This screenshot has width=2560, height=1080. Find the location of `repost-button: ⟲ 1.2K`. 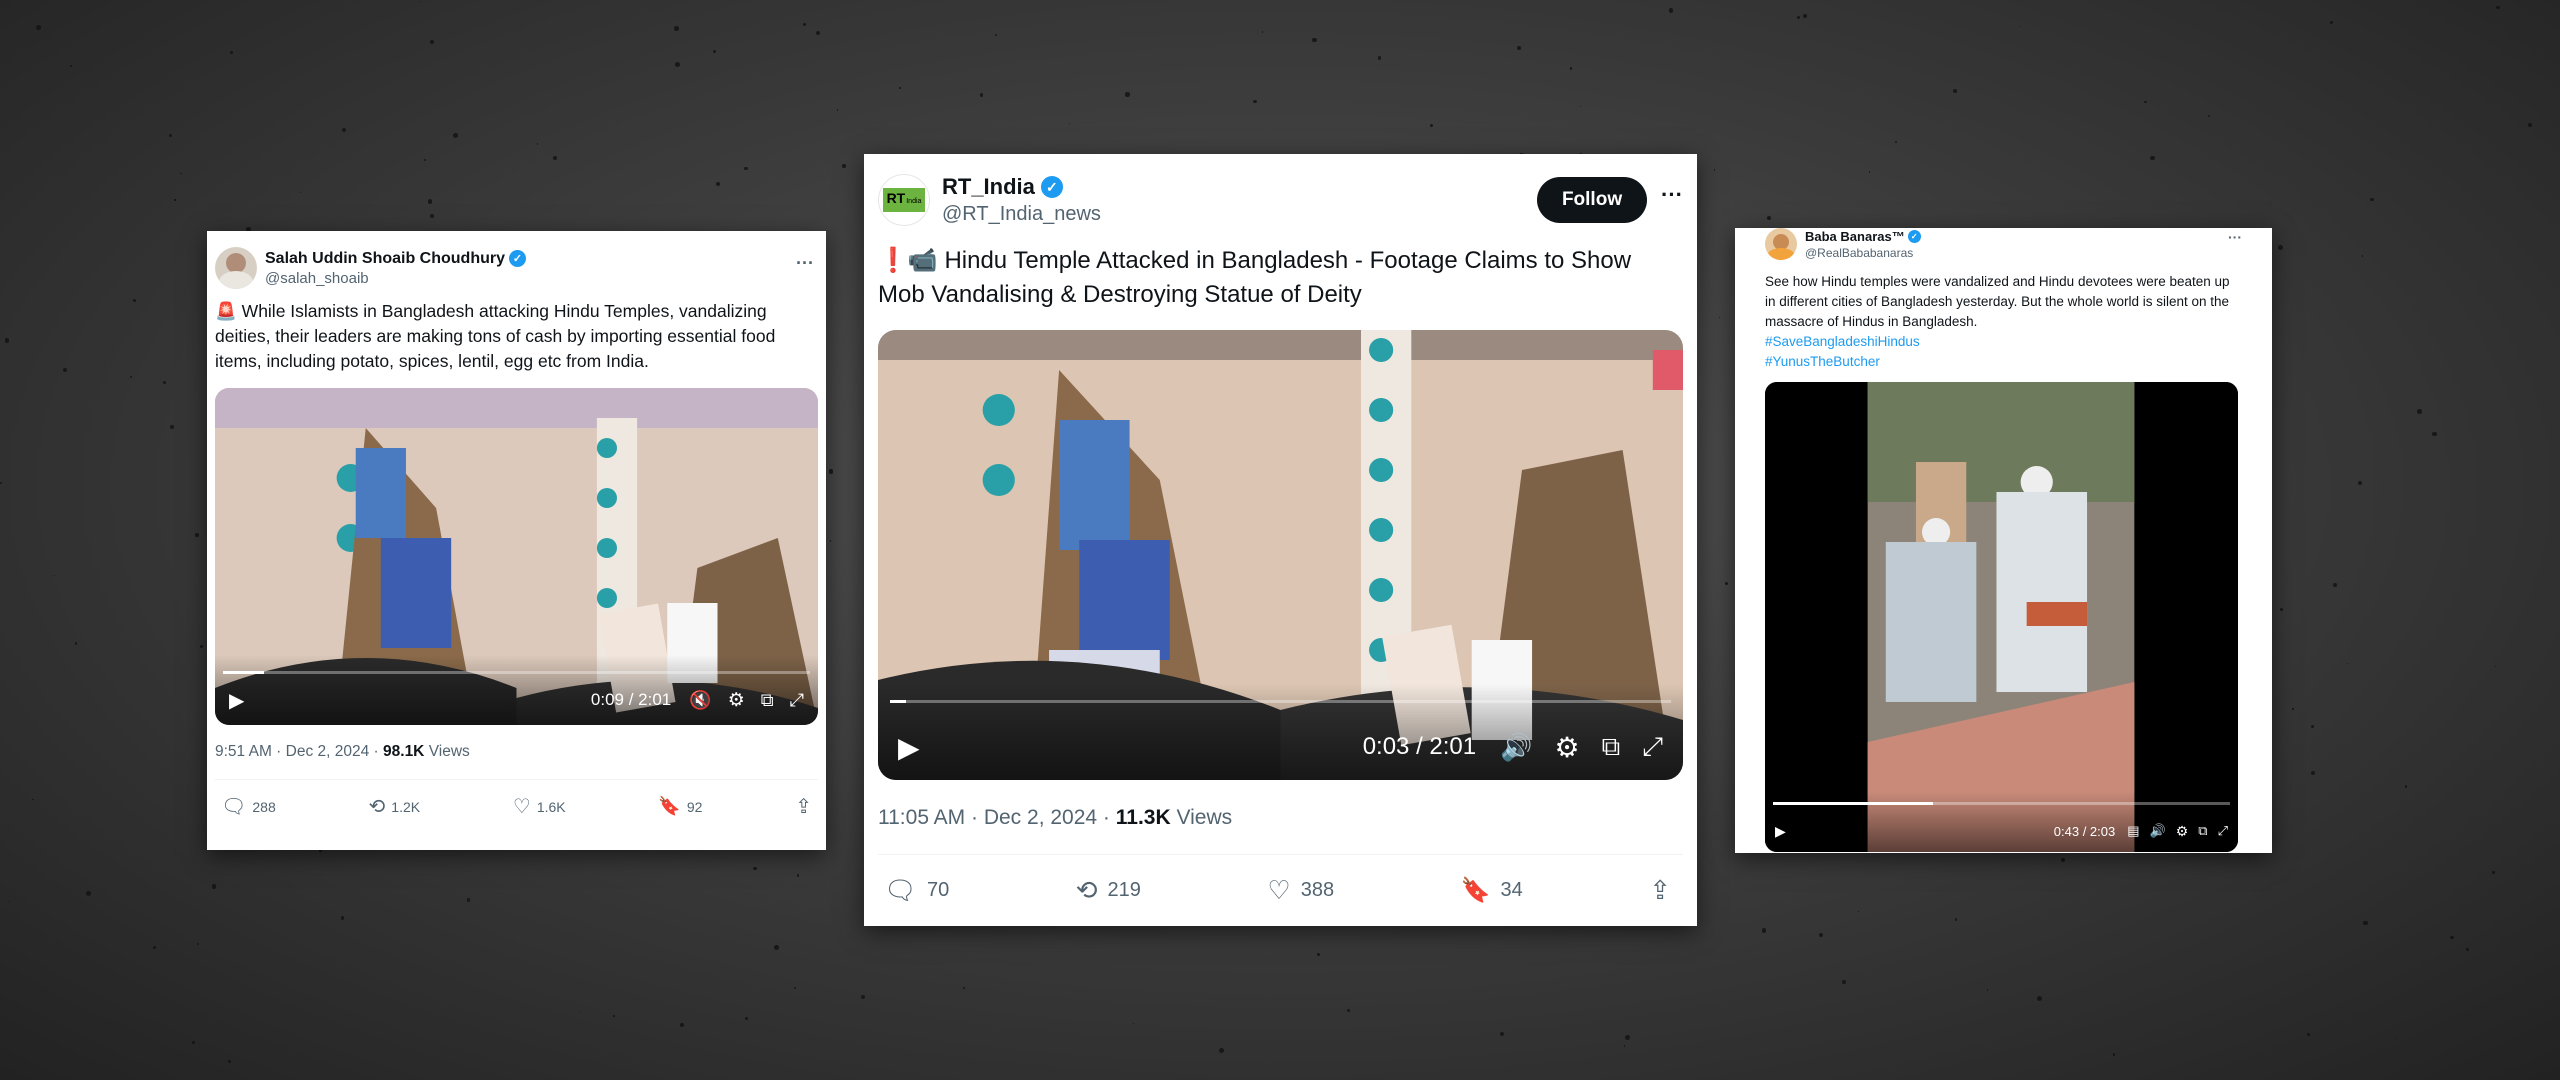

repost-button: ⟲ 1.2K is located at coordinates (395, 806).